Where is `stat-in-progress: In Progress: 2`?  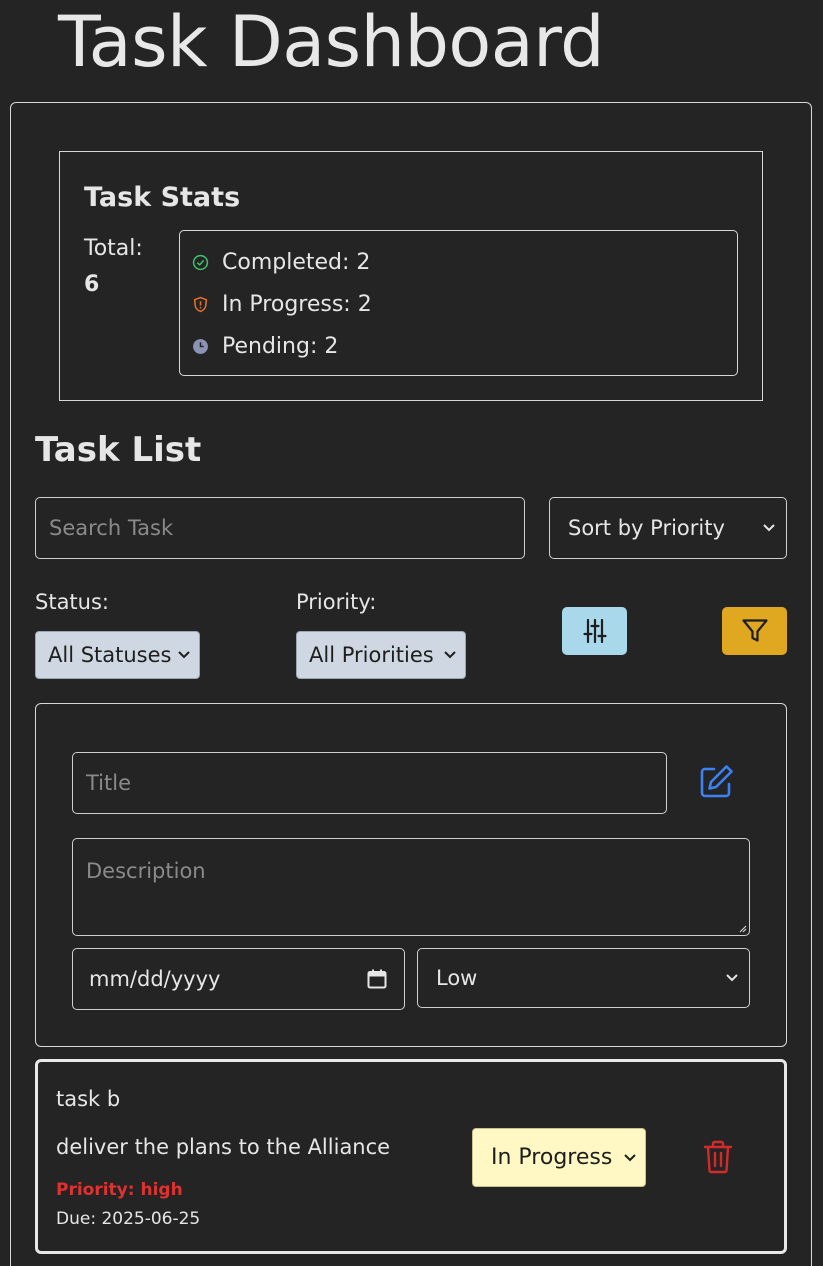 stat-in-progress: In Progress: 2 is located at coordinates (282, 304).